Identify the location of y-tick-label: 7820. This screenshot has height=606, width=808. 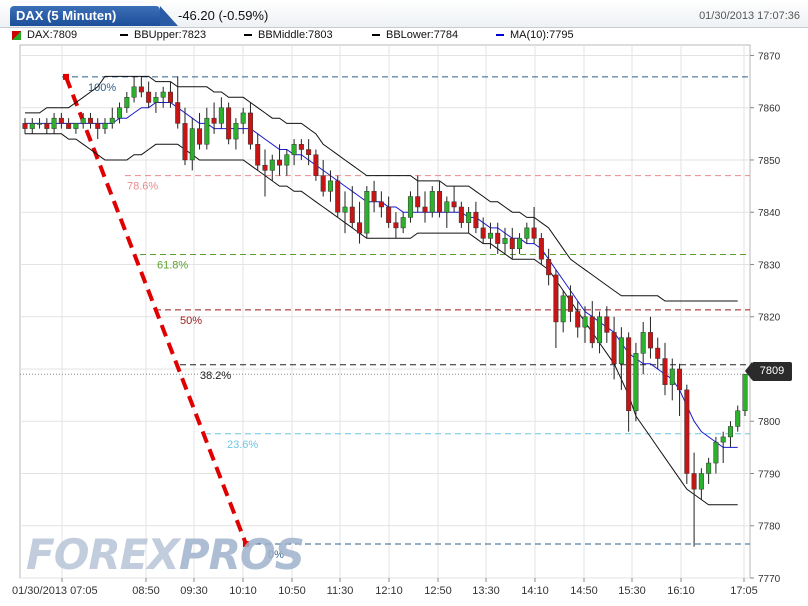
(769, 318).